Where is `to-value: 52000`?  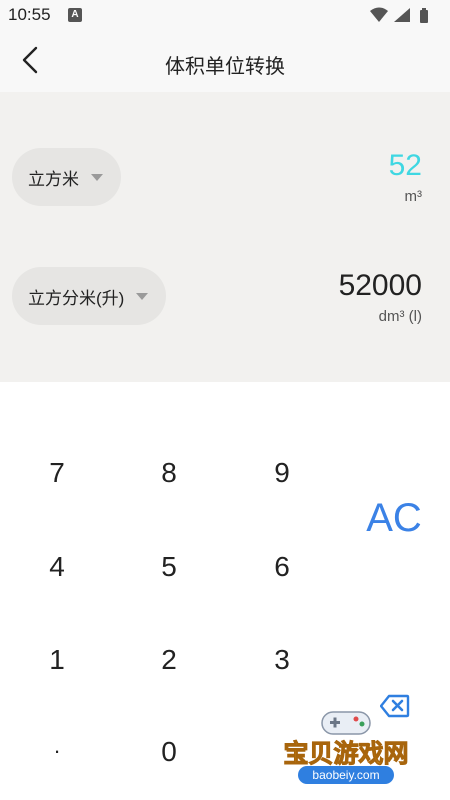 to-value: 52000 is located at coordinates (380, 285).